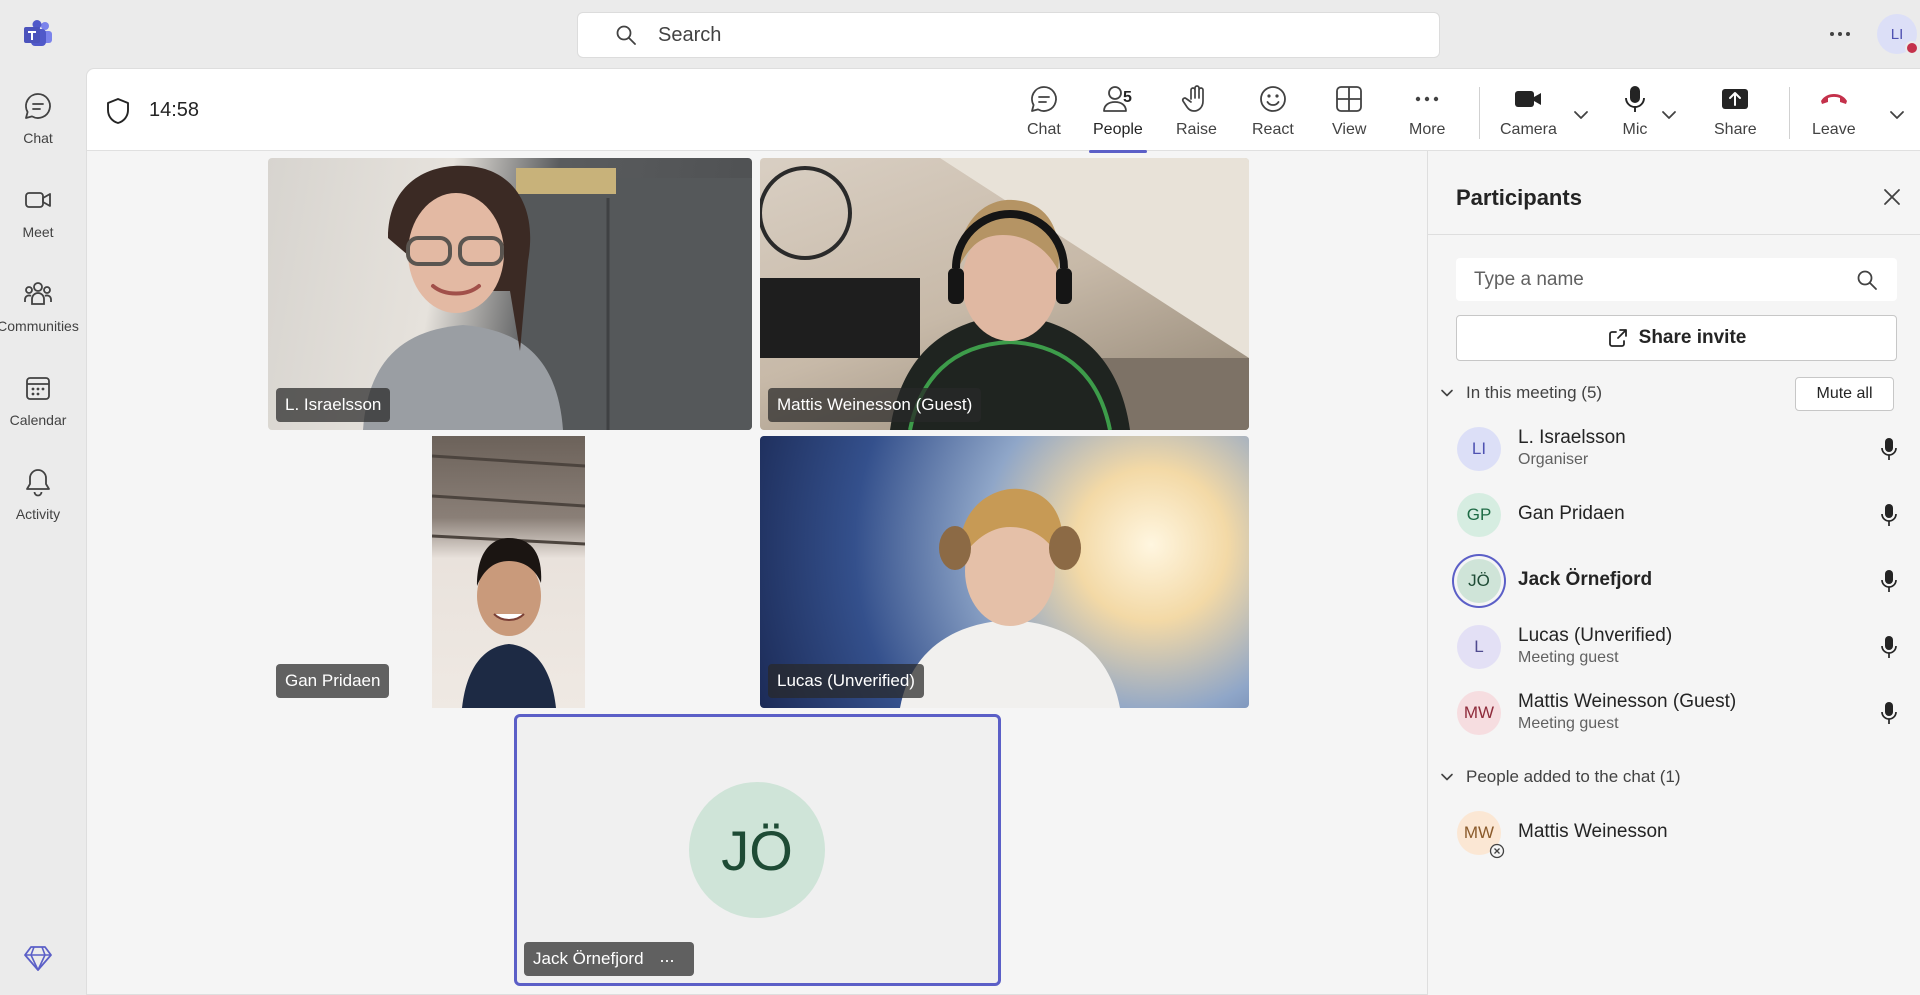  Describe the element at coordinates (38, 212) in the screenshot. I see `rail-item-meet: Meet` at that location.